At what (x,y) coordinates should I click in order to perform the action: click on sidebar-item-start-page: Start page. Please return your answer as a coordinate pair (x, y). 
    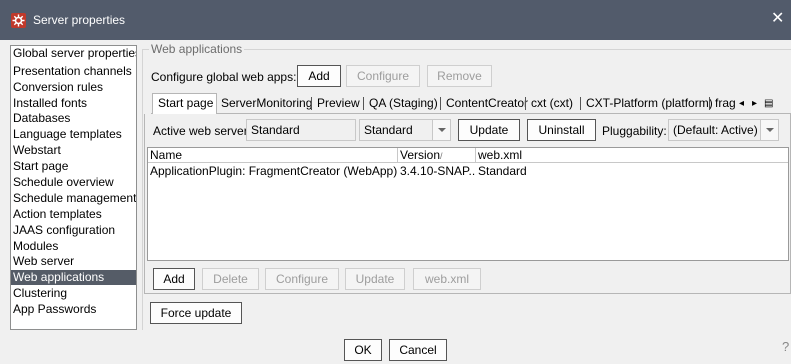
    Looking at the image, I should click on (73, 166).